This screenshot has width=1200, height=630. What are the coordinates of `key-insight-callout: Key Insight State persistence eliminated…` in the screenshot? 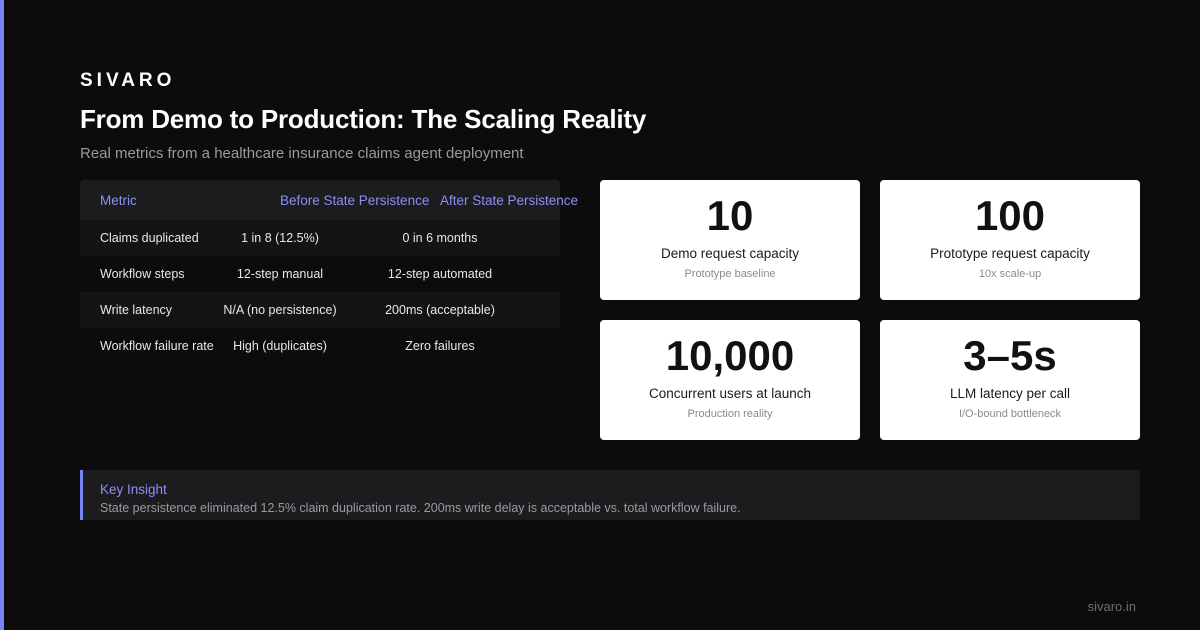 It's located at (610, 495).